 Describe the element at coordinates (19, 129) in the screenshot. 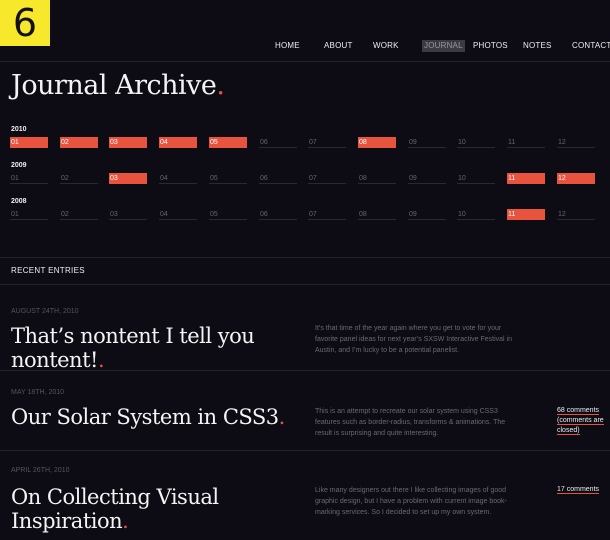

I see `archive-year-label: 2010` at that location.